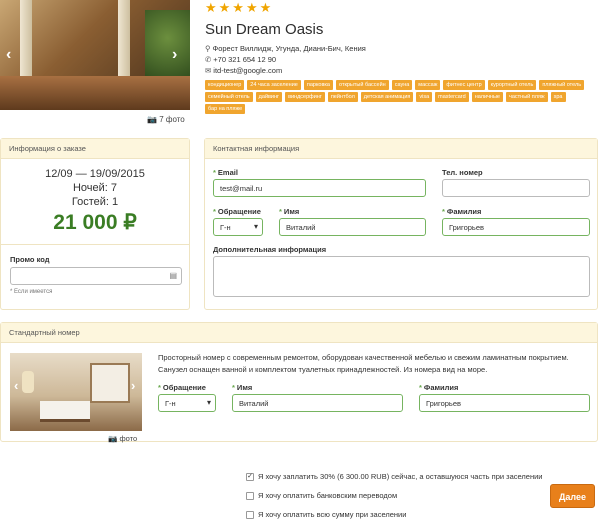 The image size is (600, 523). Describe the element at coordinates (95, 202) in the screenshot. I see `order-guests: Гостей: 1` at that location.